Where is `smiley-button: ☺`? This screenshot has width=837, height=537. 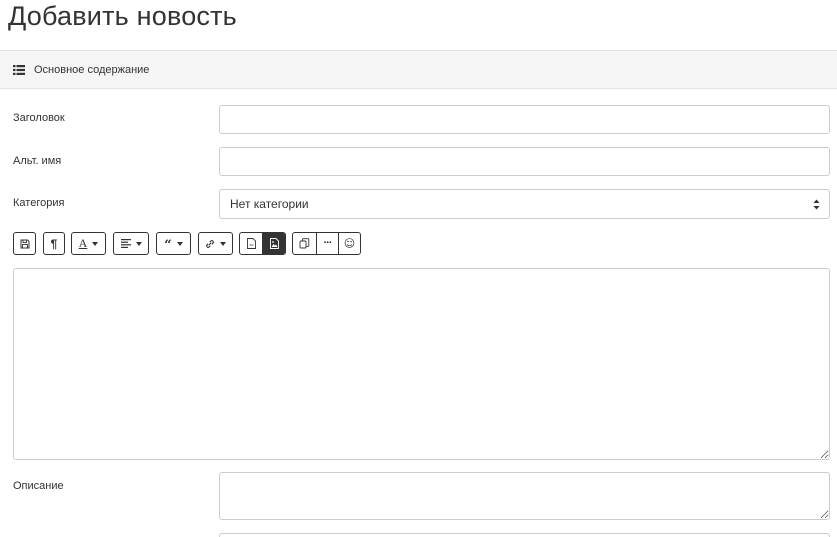 smiley-button: ☺ is located at coordinates (349, 243).